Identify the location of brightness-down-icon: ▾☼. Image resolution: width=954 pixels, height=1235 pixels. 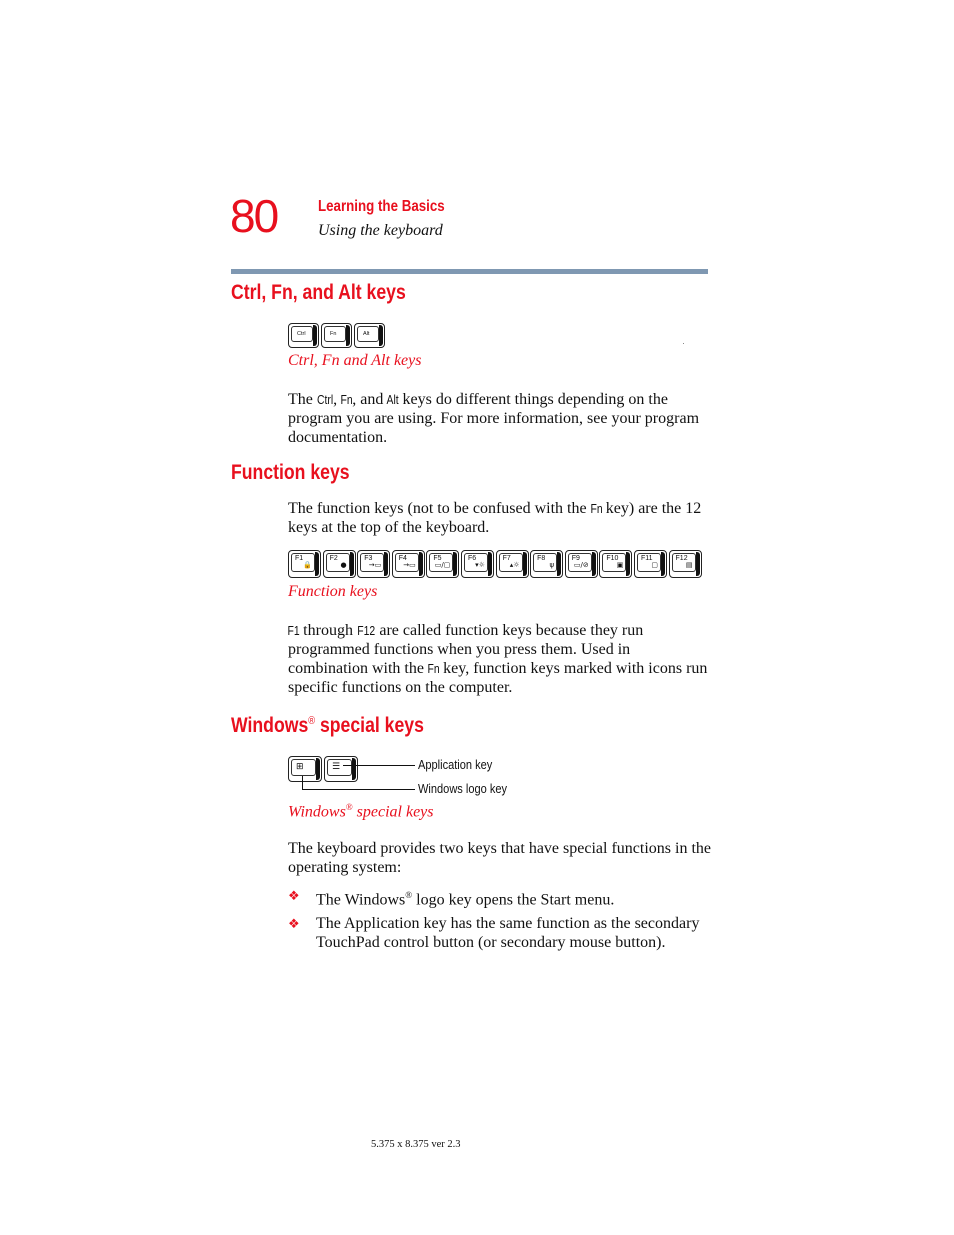
(480, 565).